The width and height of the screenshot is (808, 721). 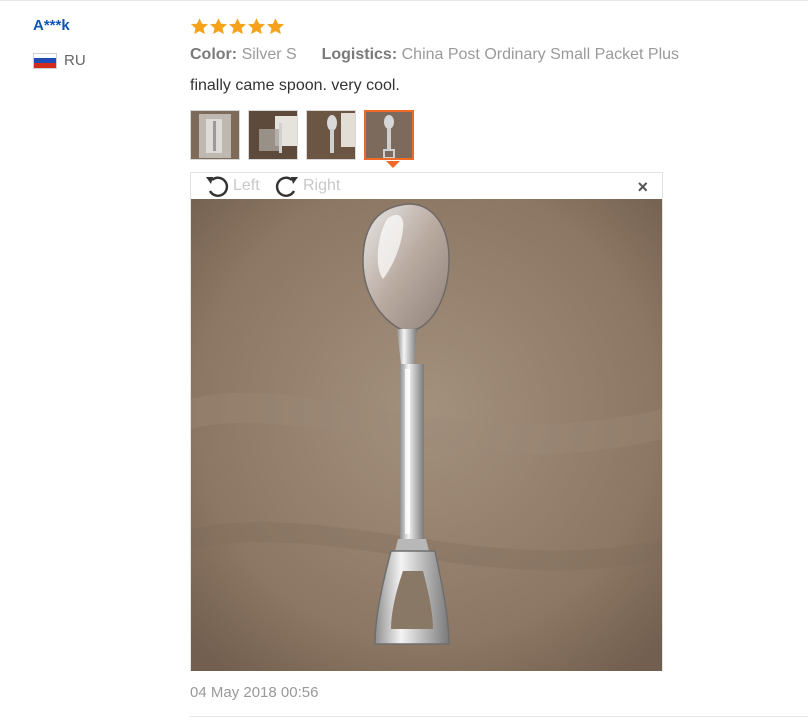 I want to click on review-text: finally came spoon. very cool., so click(x=295, y=85).